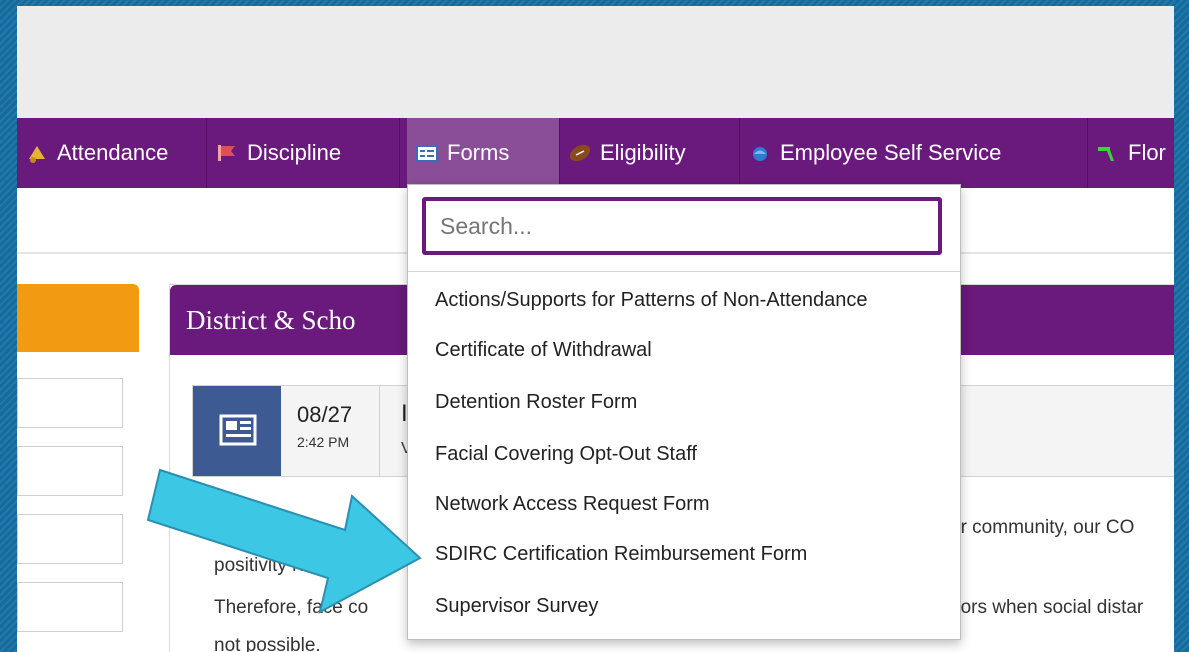  Describe the element at coordinates (891, 152) in the screenshot. I see `nav-label: Employee Self Service` at that location.